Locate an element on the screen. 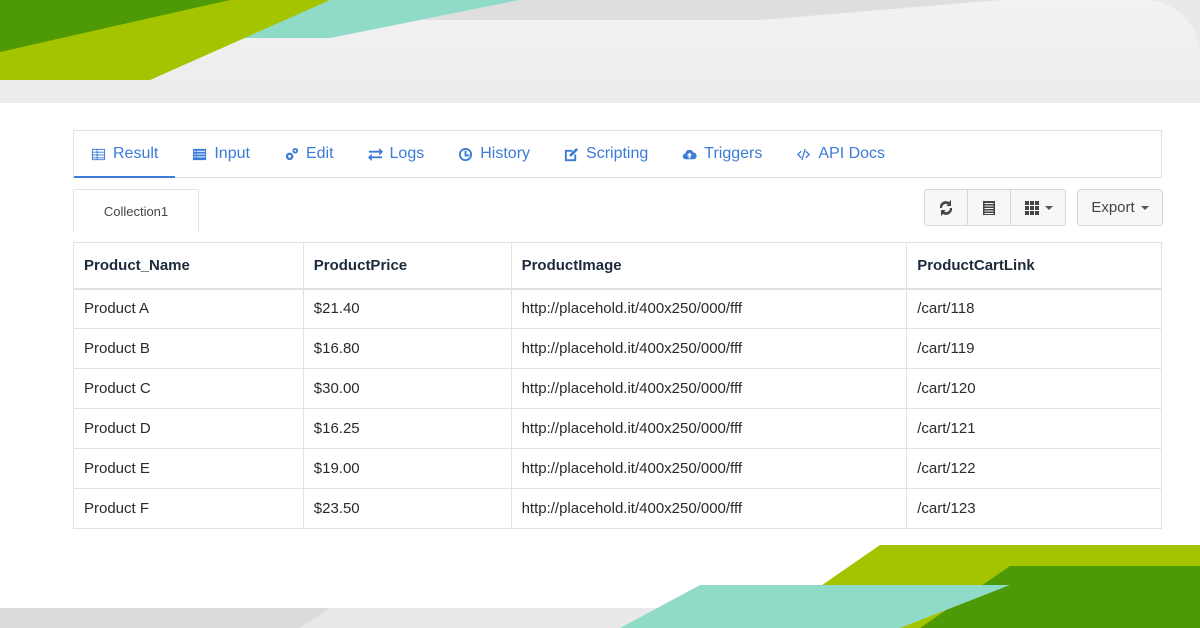  tab-history: History is located at coordinates (494, 154).